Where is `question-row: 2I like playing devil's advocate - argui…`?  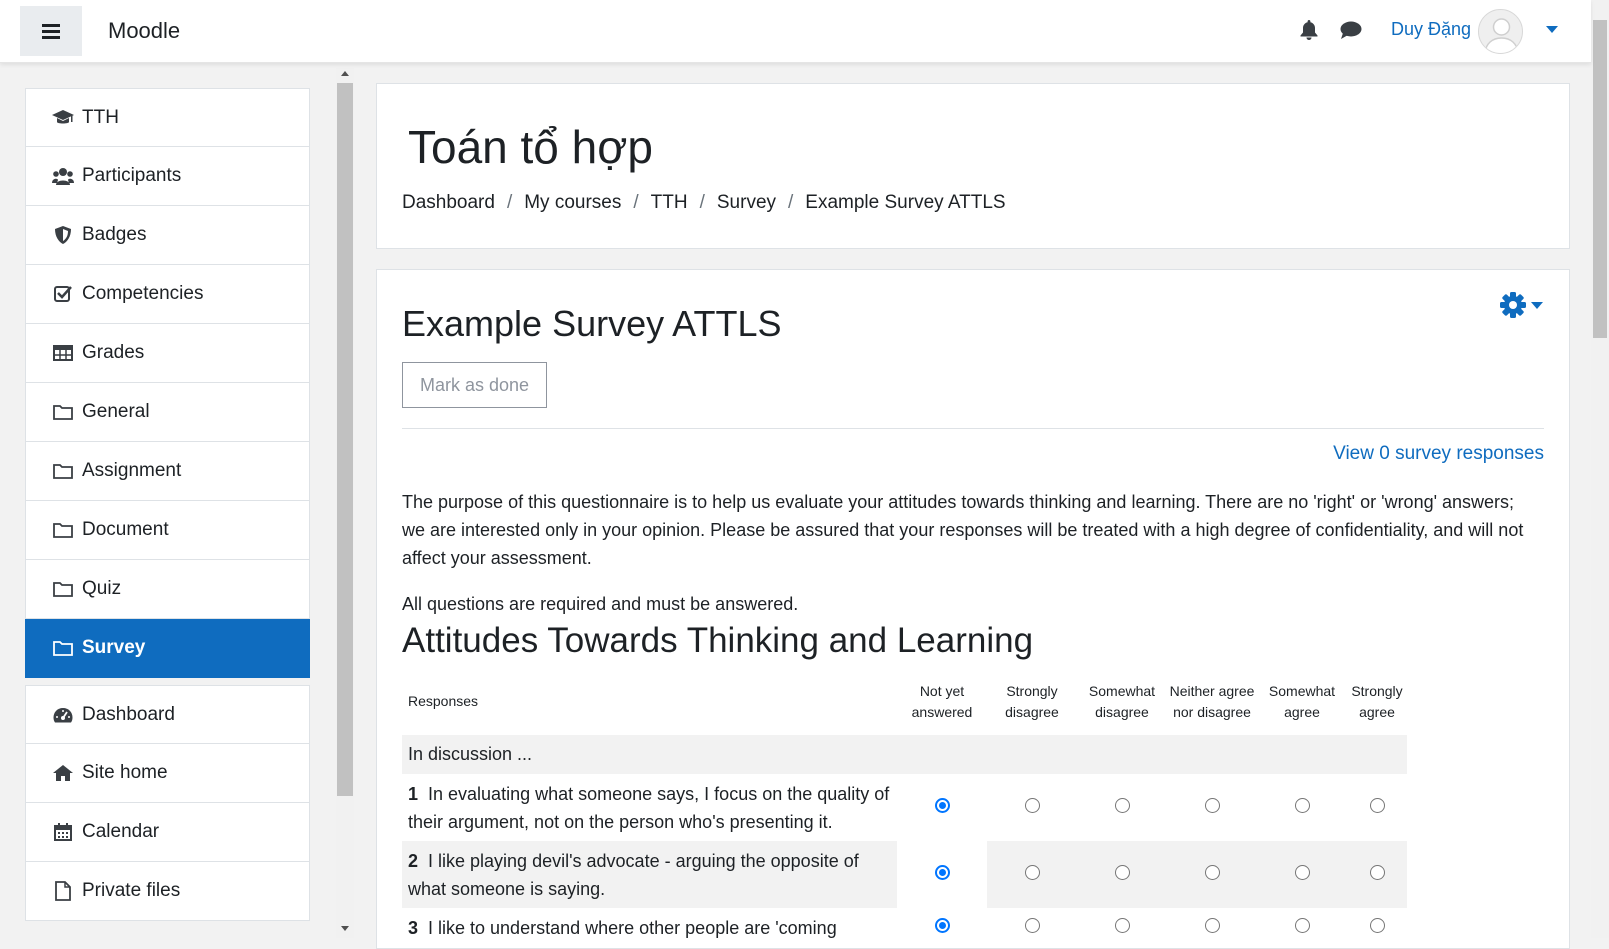
question-row: 2I like playing devil's advocate - argui… is located at coordinates (918, 874).